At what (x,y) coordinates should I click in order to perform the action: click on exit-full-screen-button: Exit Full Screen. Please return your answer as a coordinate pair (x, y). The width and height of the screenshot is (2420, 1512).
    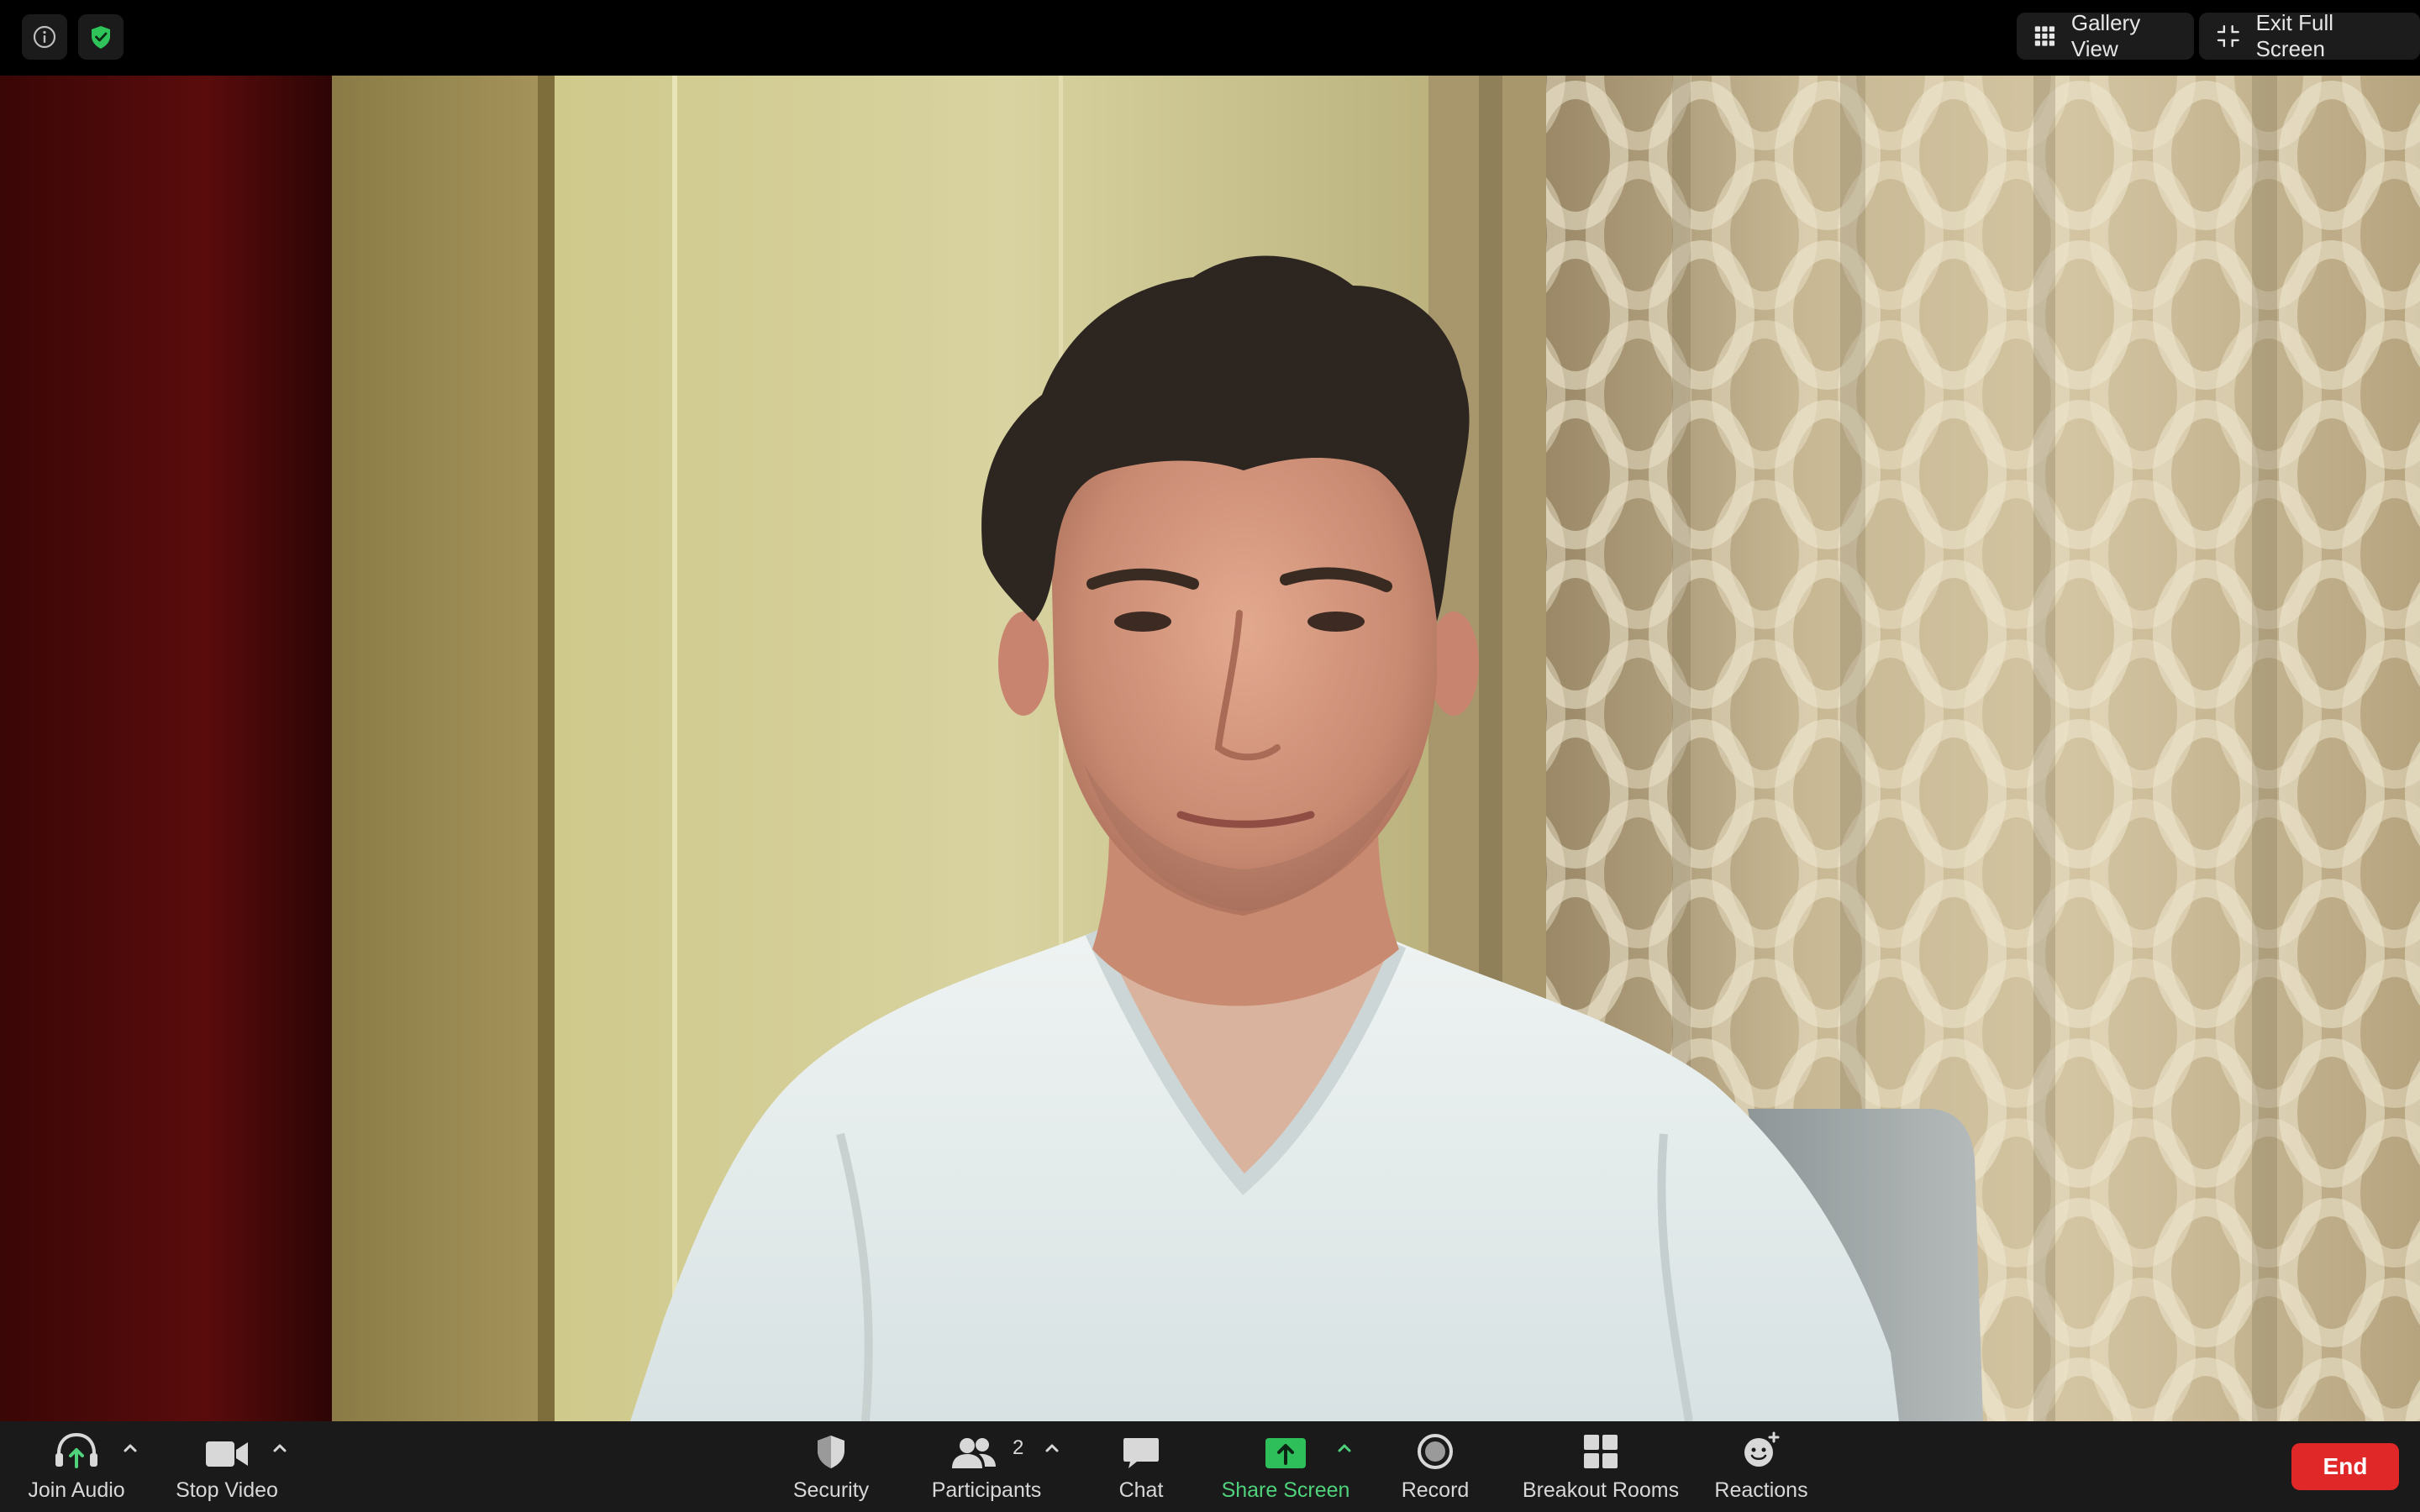
    Looking at the image, I should click on (2309, 35).